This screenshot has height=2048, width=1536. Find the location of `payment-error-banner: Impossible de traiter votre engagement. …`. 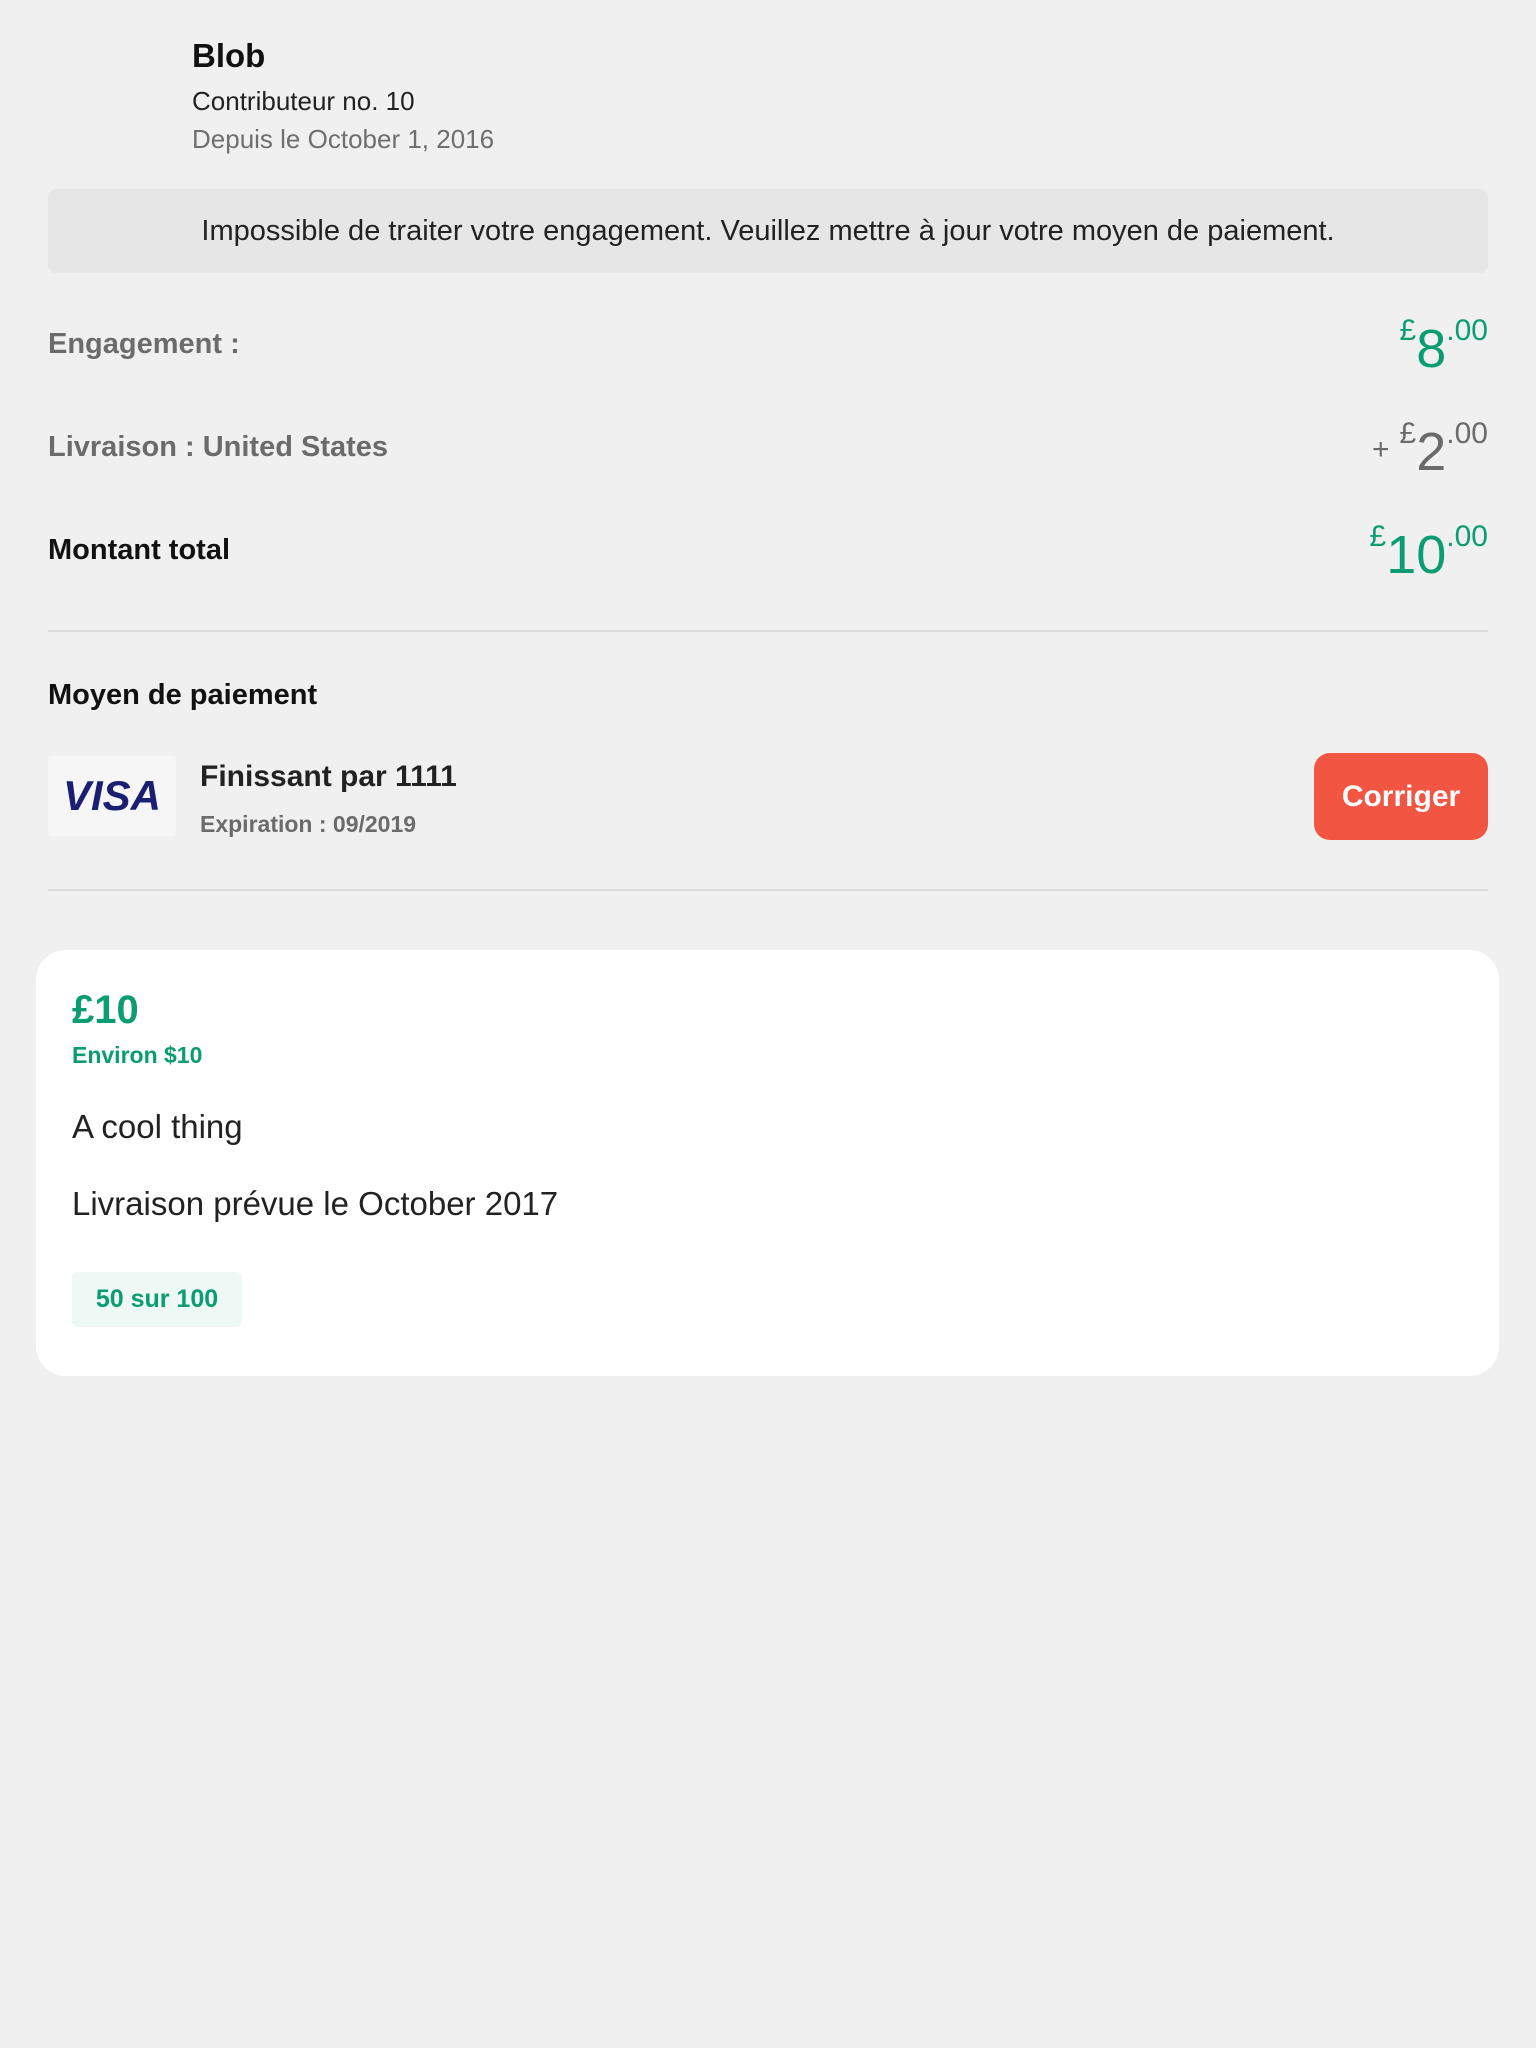

payment-error-banner: Impossible de traiter votre engagement. … is located at coordinates (768, 231).